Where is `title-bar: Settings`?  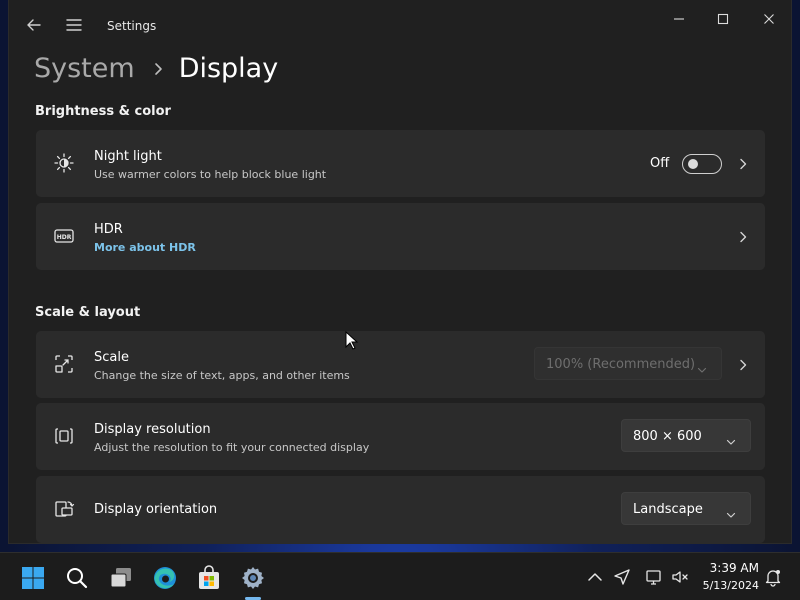 title-bar: Settings is located at coordinates (400, 25).